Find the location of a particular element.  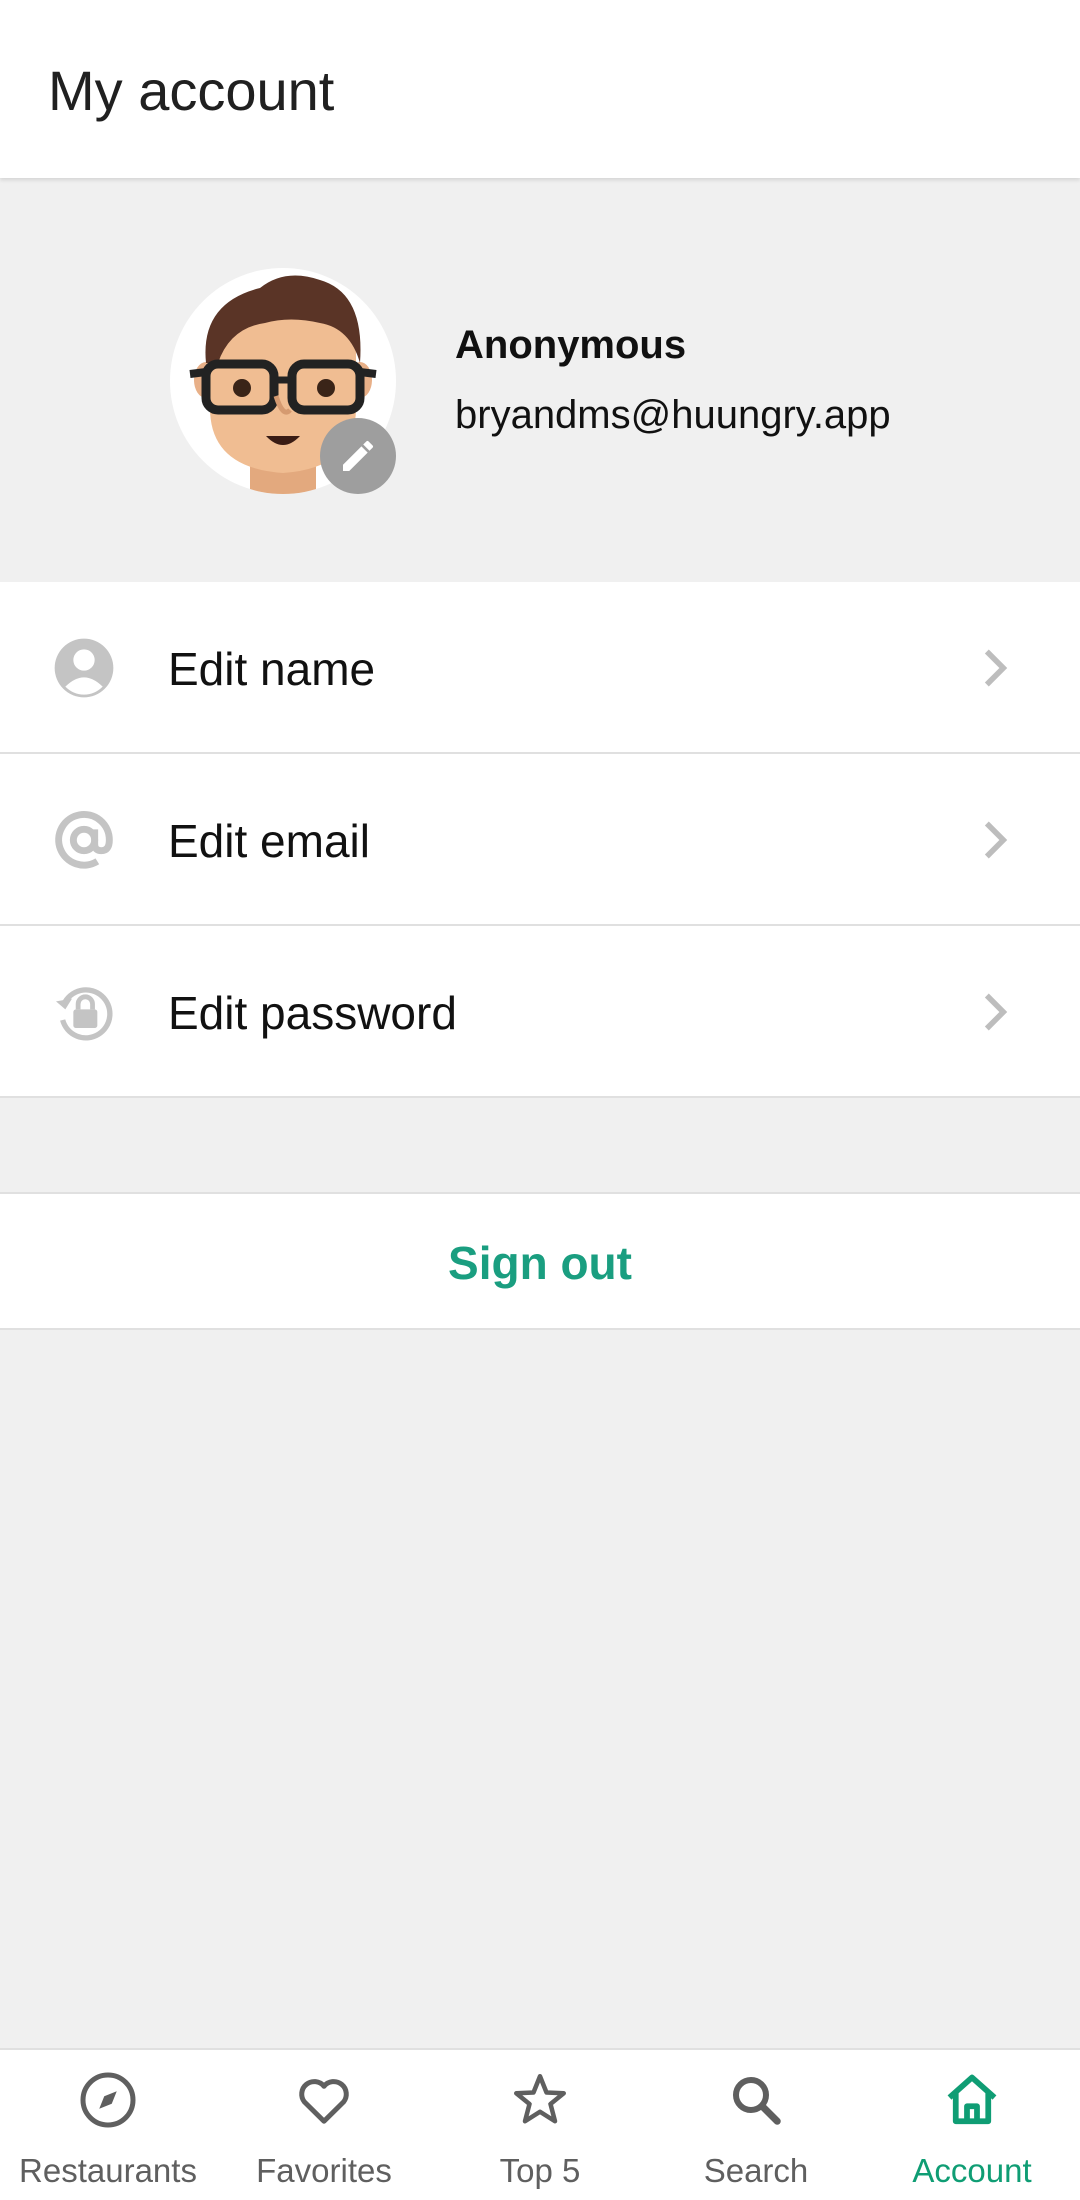

home-icon is located at coordinates (972, 2099).